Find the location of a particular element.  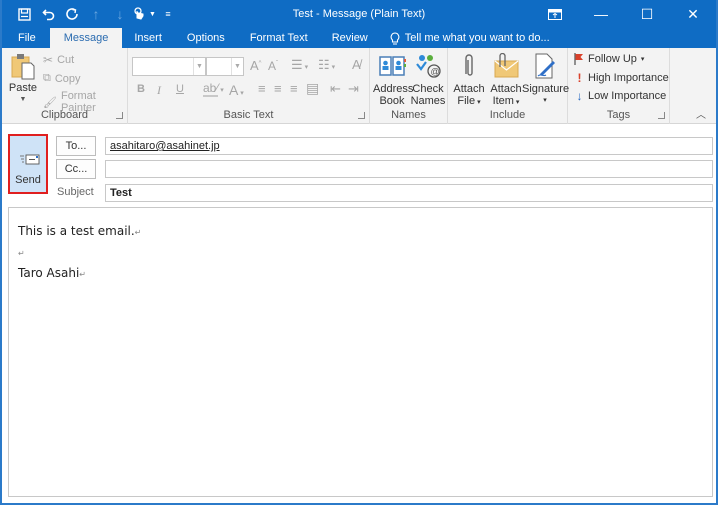

follow-up-button: Follow Up ▾ is located at coordinates (609, 59).